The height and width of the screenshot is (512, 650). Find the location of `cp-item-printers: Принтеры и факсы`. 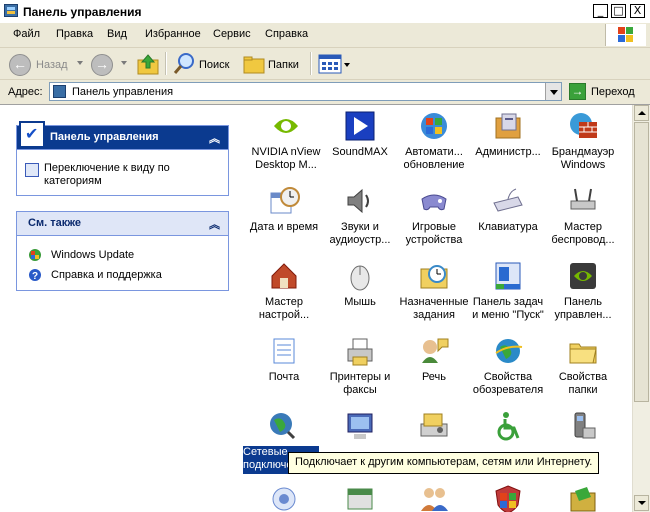

cp-item-printers: Принтеры и факсы is located at coordinates (360, 366).